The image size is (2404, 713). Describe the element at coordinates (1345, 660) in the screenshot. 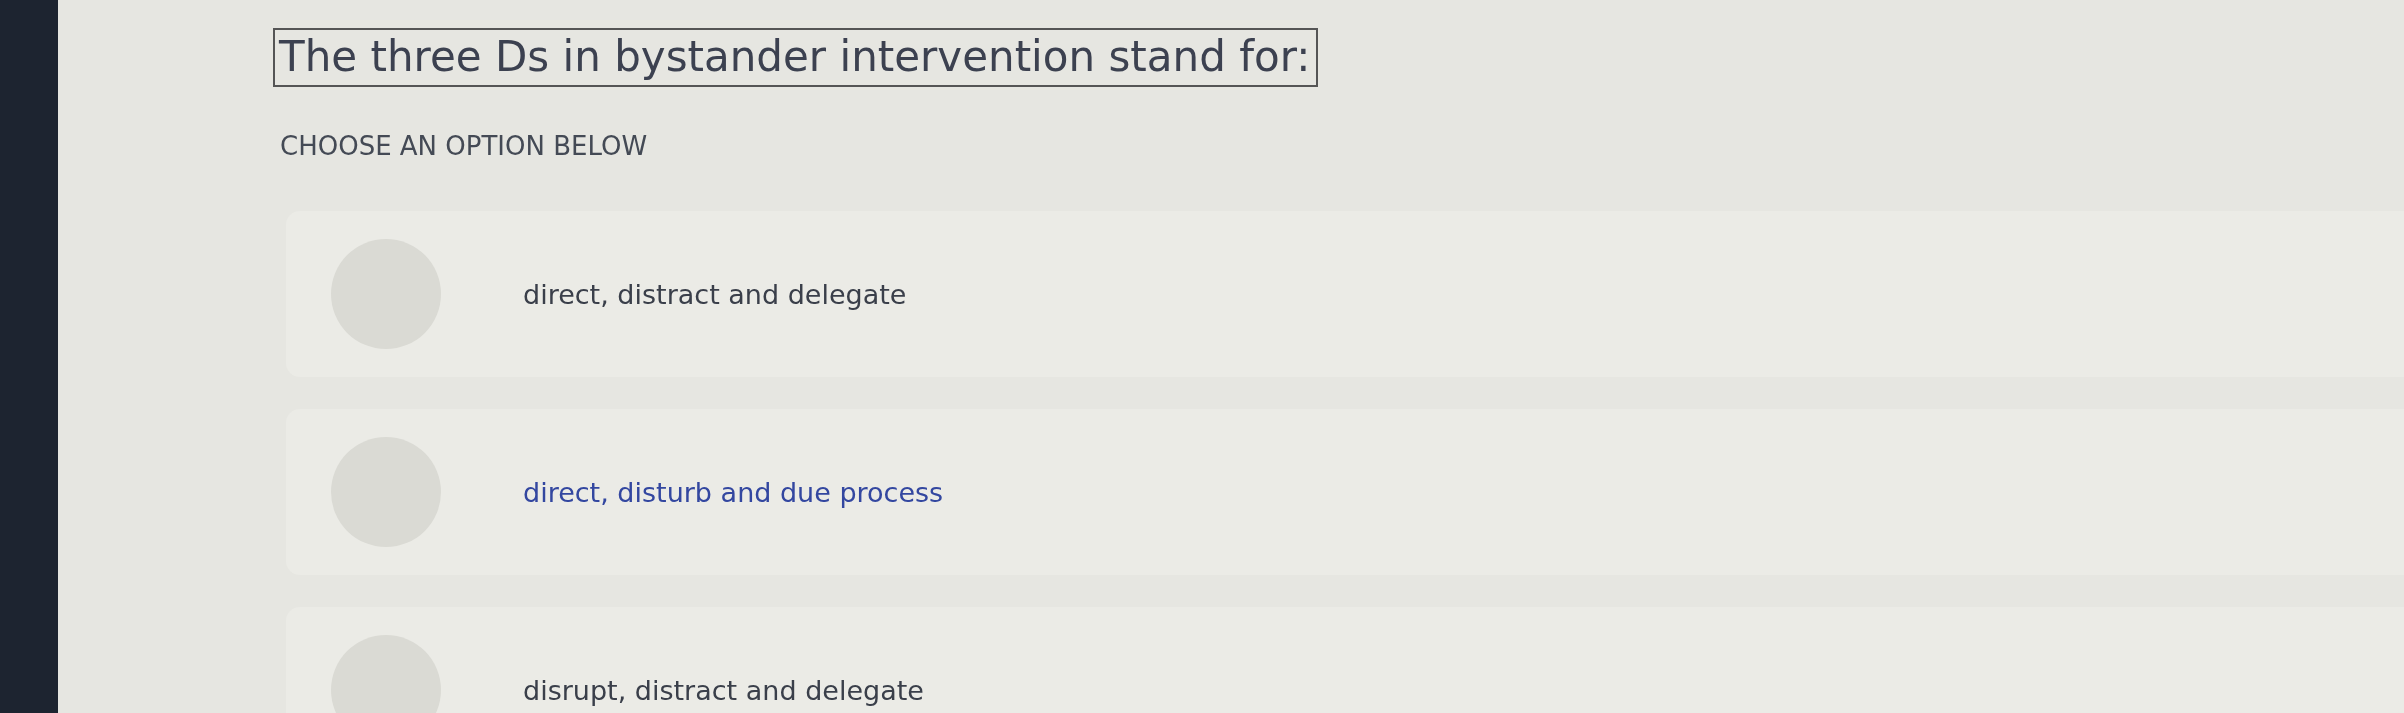

I see `option-card: disrupt, distract and delegate` at that location.